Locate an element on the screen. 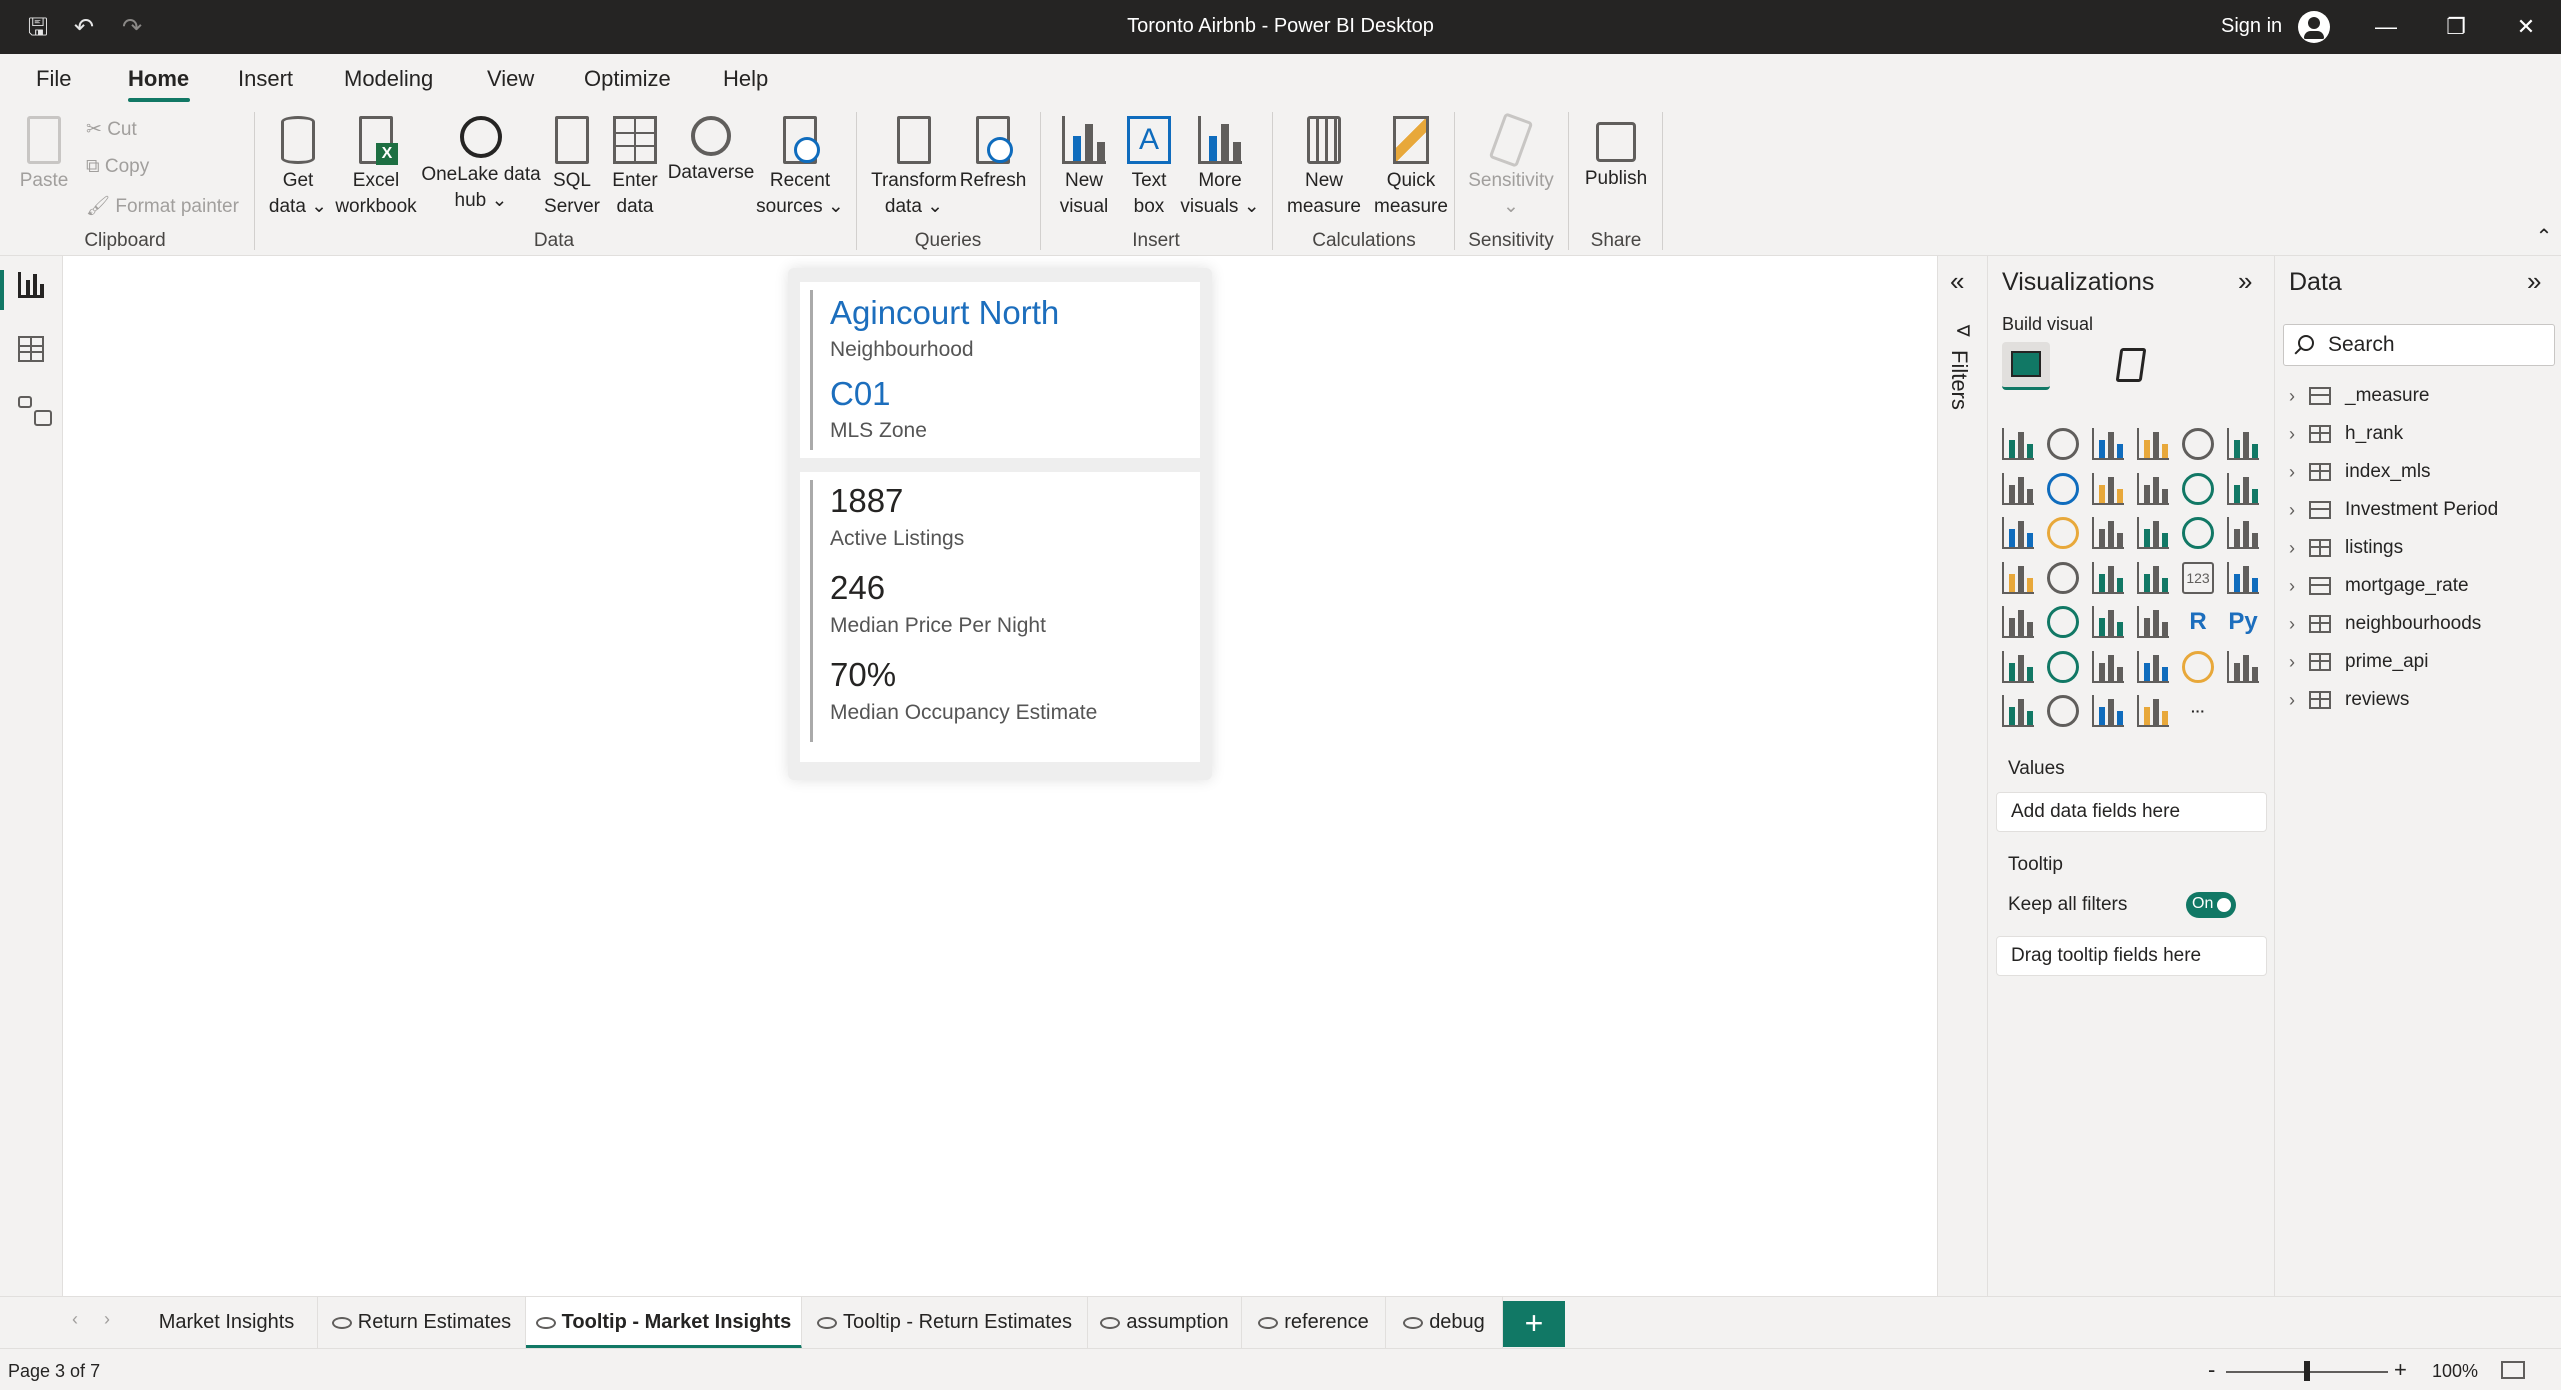  kpi-visual-icon is located at coordinates (2018, 622).